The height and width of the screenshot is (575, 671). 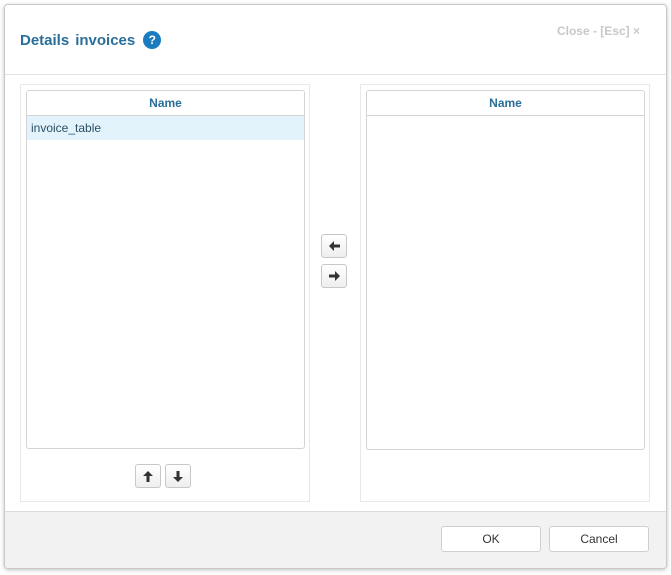 What do you see at coordinates (334, 261) in the screenshot?
I see `transfer-buttons` at bounding box center [334, 261].